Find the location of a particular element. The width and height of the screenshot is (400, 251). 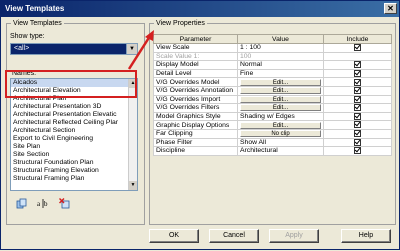

help-button: Help is located at coordinates (366, 236).